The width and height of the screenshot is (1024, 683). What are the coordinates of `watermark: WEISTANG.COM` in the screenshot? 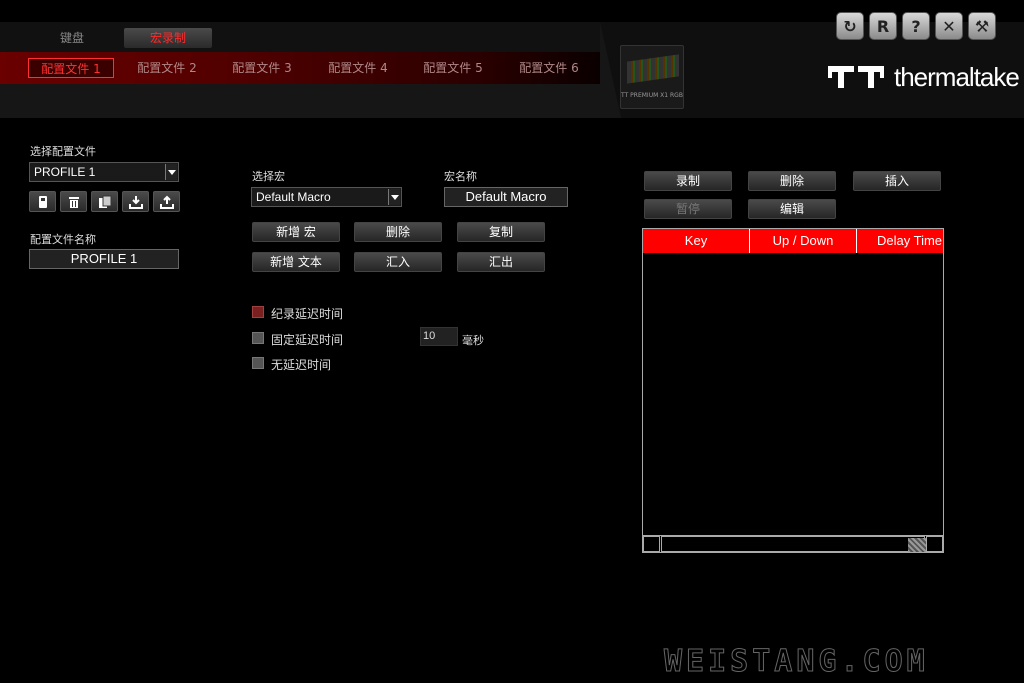 It's located at (796, 662).